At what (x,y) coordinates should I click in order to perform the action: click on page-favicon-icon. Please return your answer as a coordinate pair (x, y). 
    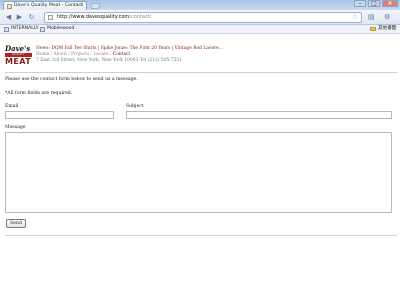
    Looking at the image, I should click on (9, 6).